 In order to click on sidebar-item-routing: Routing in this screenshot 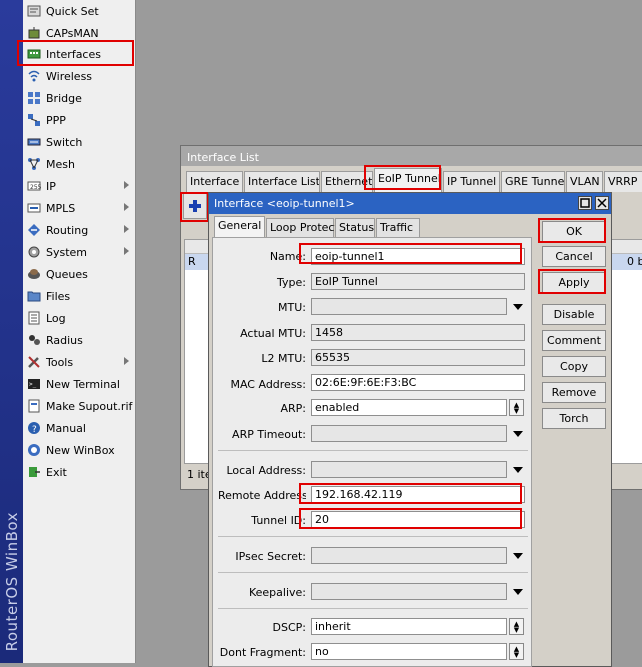, I will do `click(79, 230)`.